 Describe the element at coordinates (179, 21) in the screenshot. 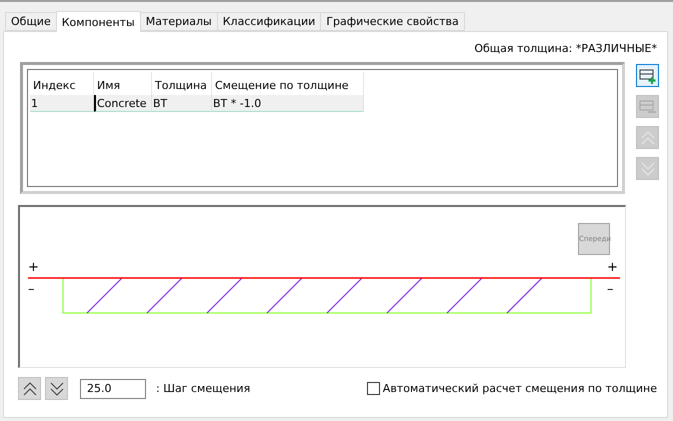

I see `tab: Материалы` at that location.